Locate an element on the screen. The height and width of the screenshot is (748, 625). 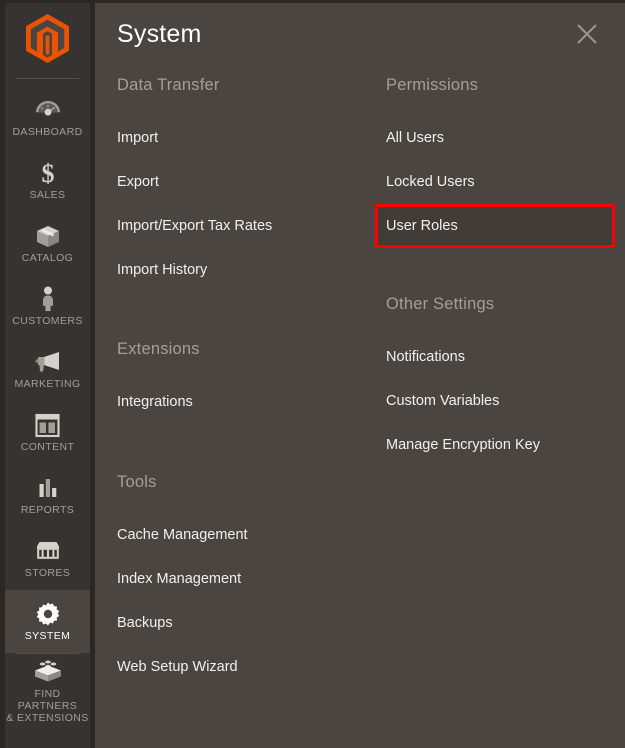
menu-item-cache-management: Cache Management is located at coordinates (242, 535).